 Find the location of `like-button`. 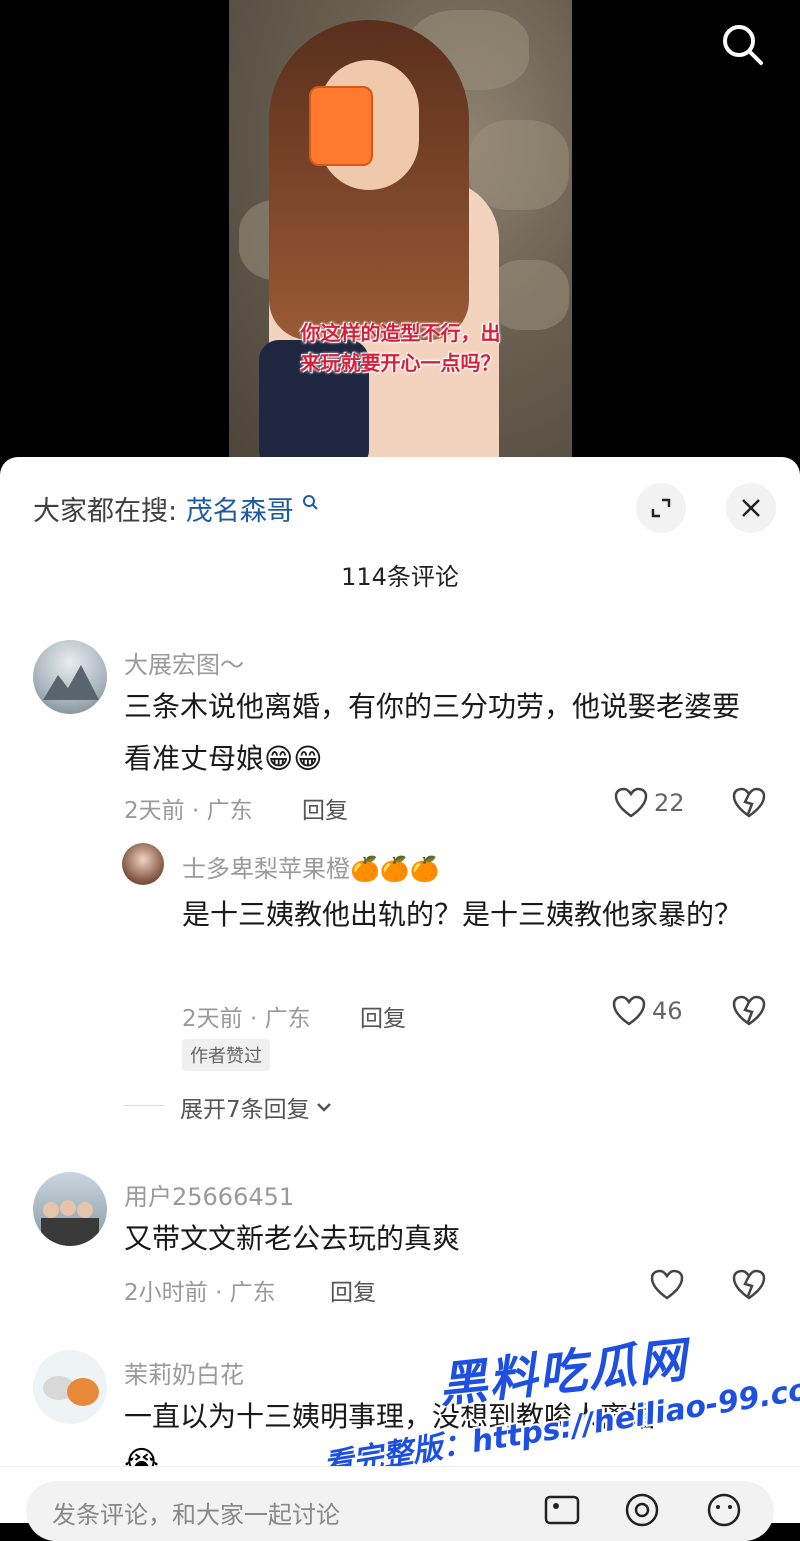

like-button is located at coordinates (667, 1287).